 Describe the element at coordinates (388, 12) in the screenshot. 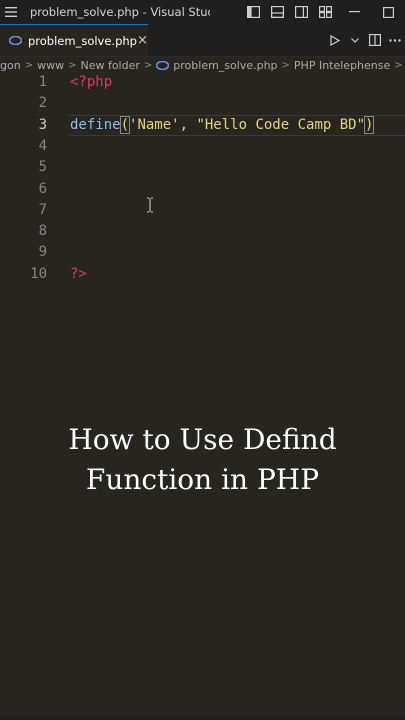

I see `maximize-icon` at that location.